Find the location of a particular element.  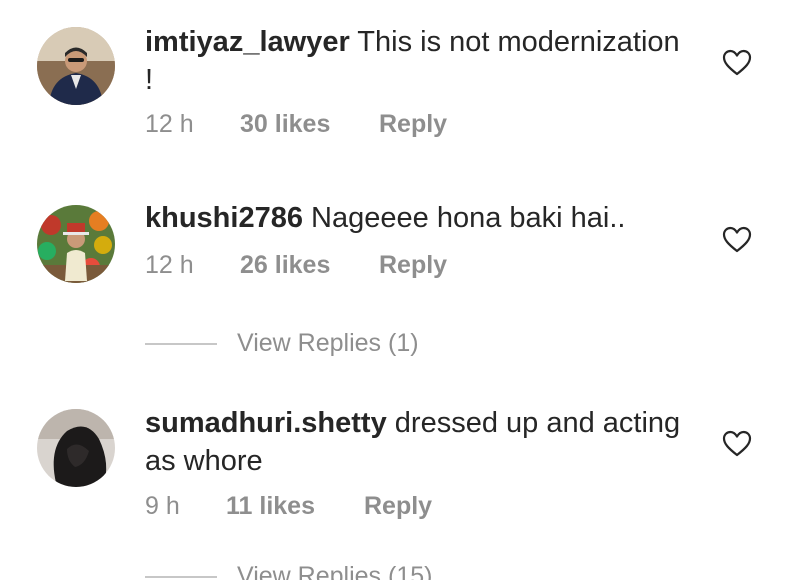

comment-text: Nageeee hona baki hai.. is located at coordinates (468, 218).